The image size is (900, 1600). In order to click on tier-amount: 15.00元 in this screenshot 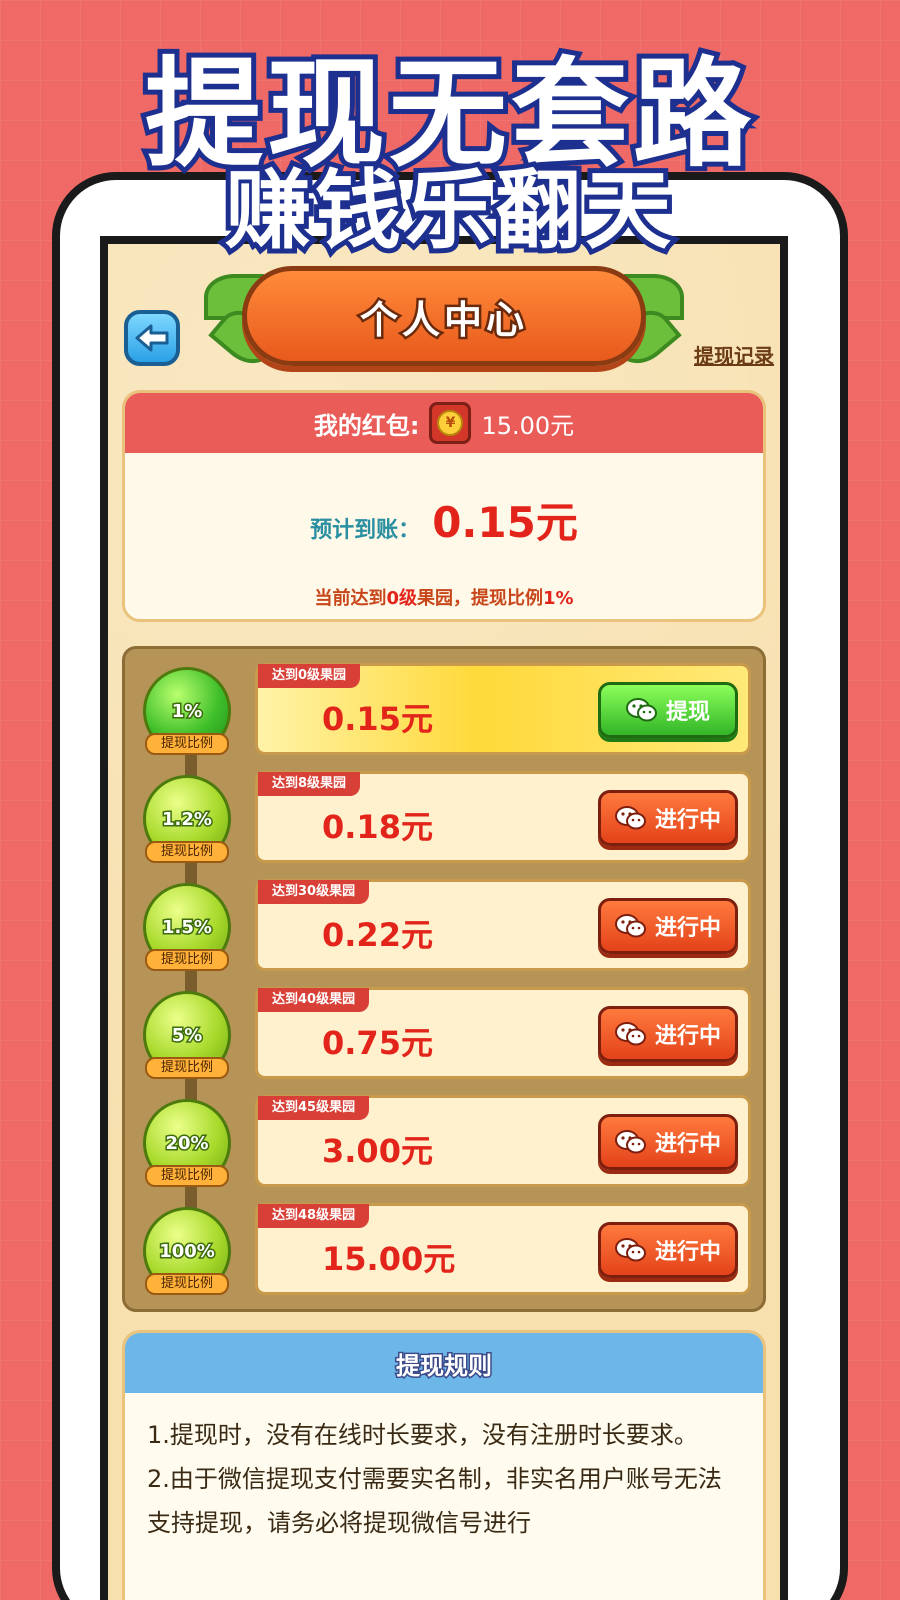, I will do `click(389, 1259)`.